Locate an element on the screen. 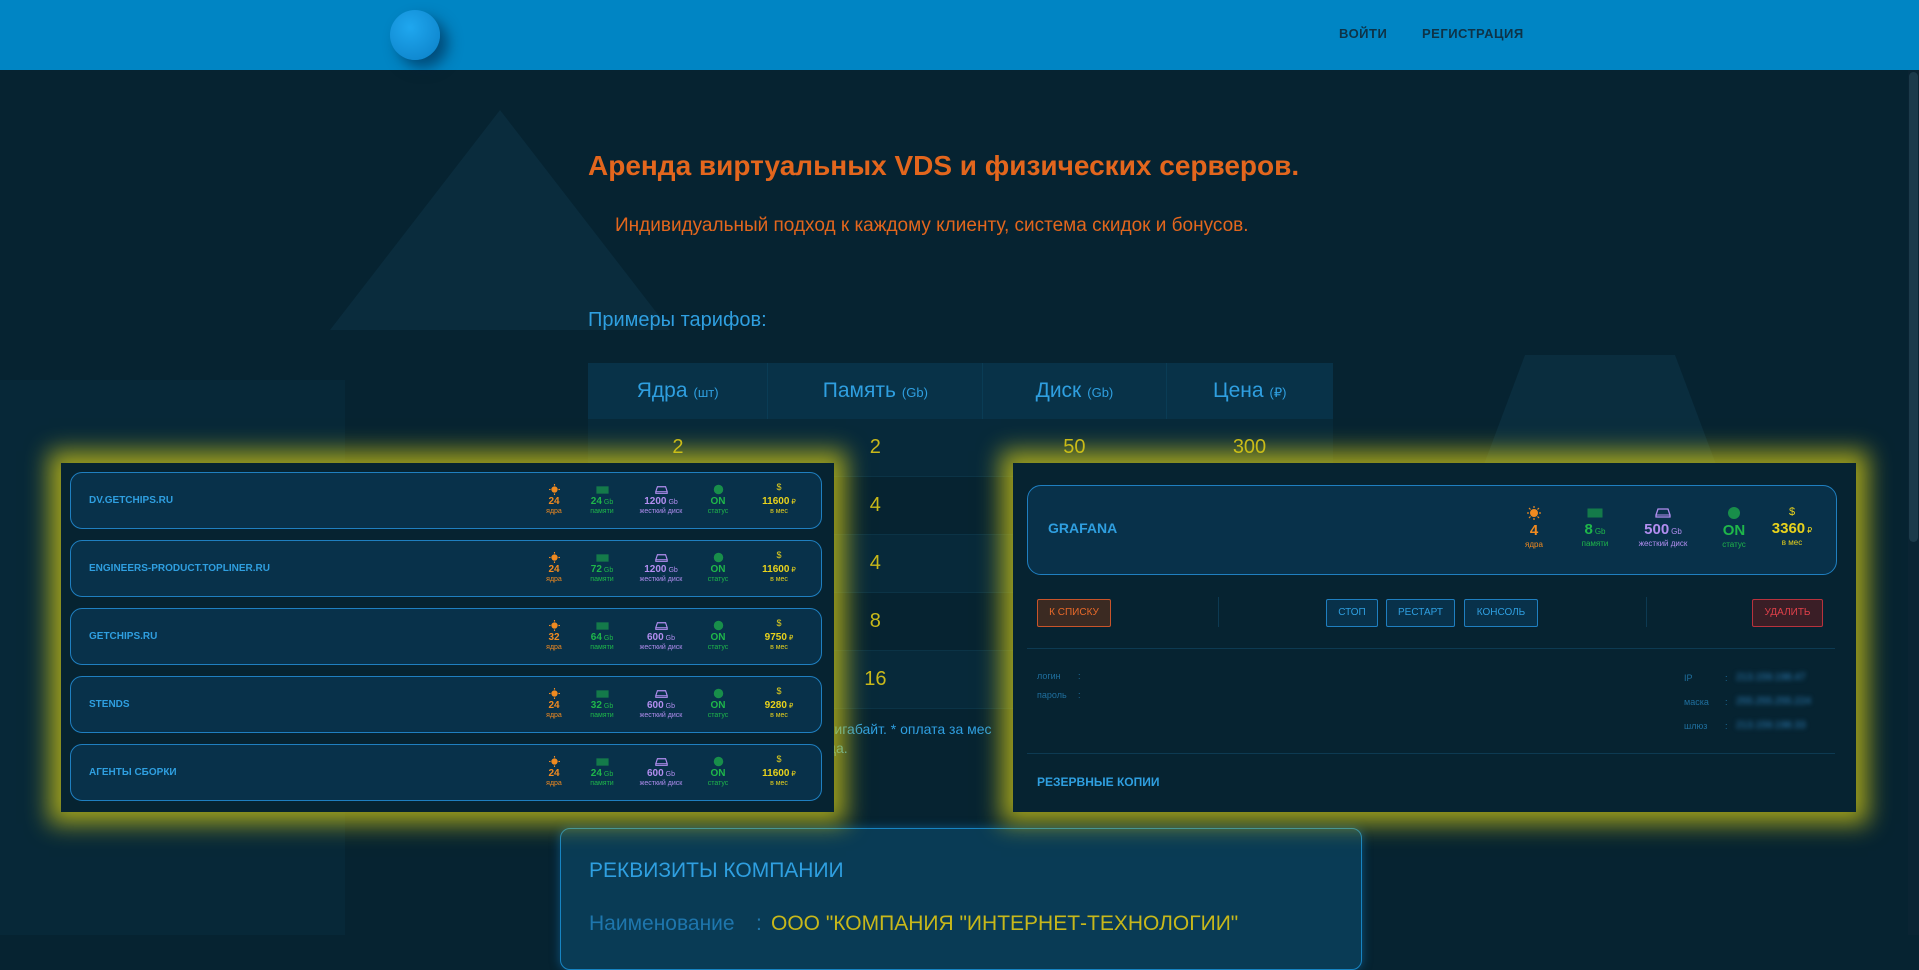 The image size is (1919, 970). back-to-list-button: К СПИСКУ is located at coordinates (1074, 613).